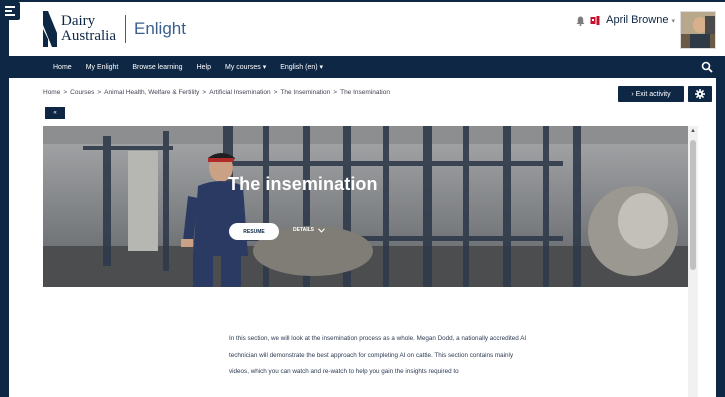 The height and width of the screenshot is (397, 725). What do you see at coordinates (367, 28) in the screenshot?
I see `top-header: Dairy Australia Enlight April Browne ▾` at bounding box center [367, 28].